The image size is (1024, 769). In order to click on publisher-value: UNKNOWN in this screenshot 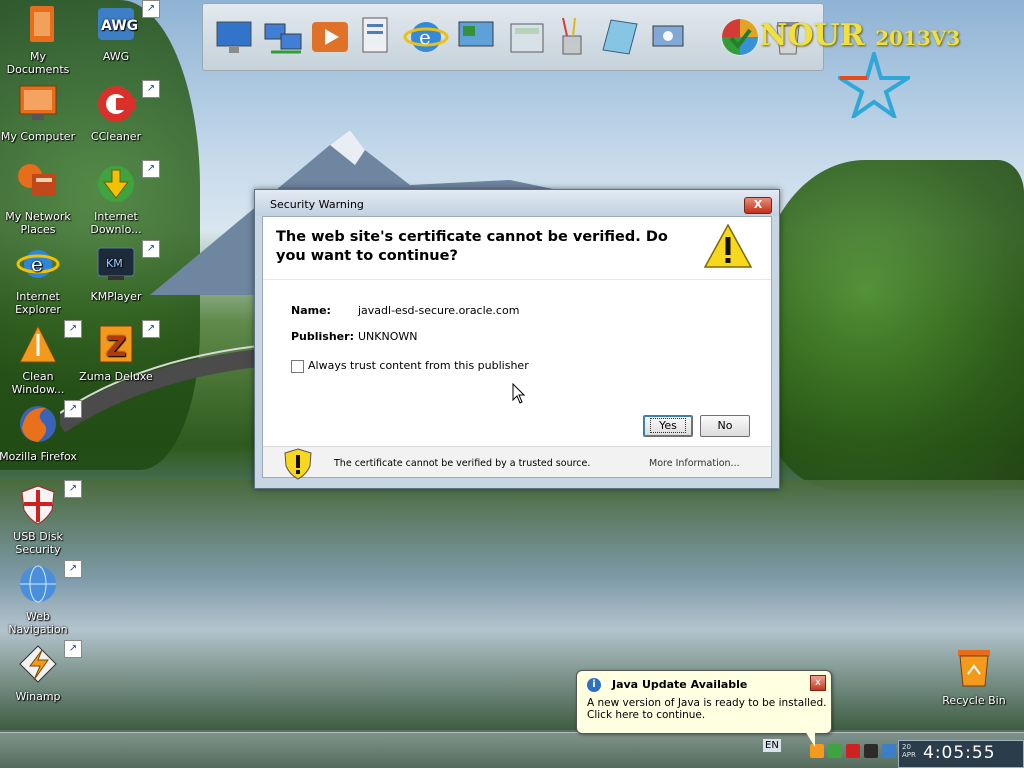, I will do `click(388, 336)`.